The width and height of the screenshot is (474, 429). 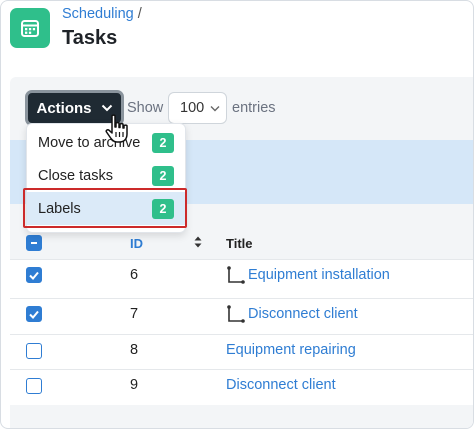 What do you see at coordinates (319, 275) in the screenshot?
I see `task-title-link: Equipment installation` at bounding box center [319, 275].